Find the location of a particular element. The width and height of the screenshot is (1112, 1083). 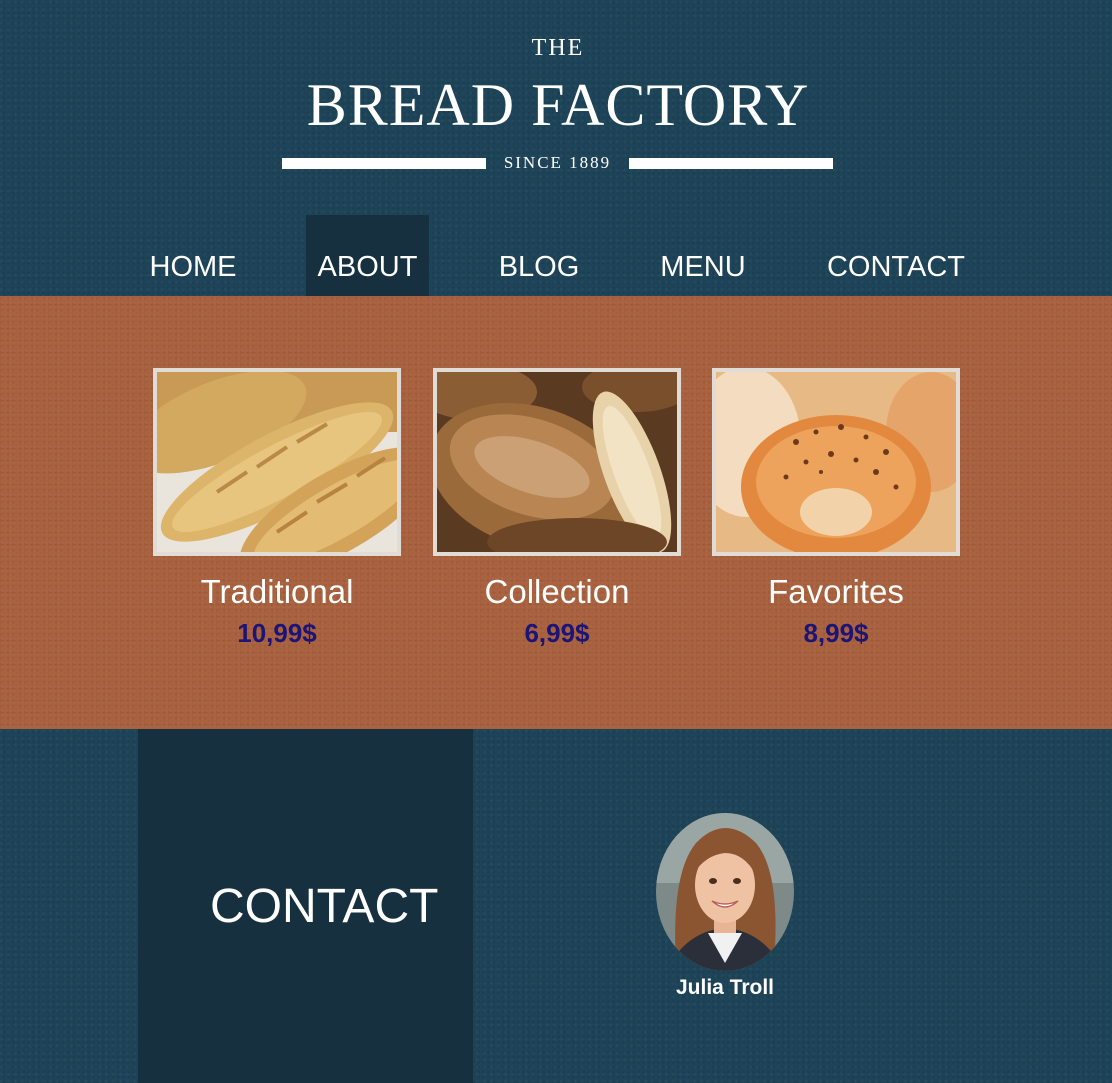

baguettes-photo is located at coordinates (277, 462).